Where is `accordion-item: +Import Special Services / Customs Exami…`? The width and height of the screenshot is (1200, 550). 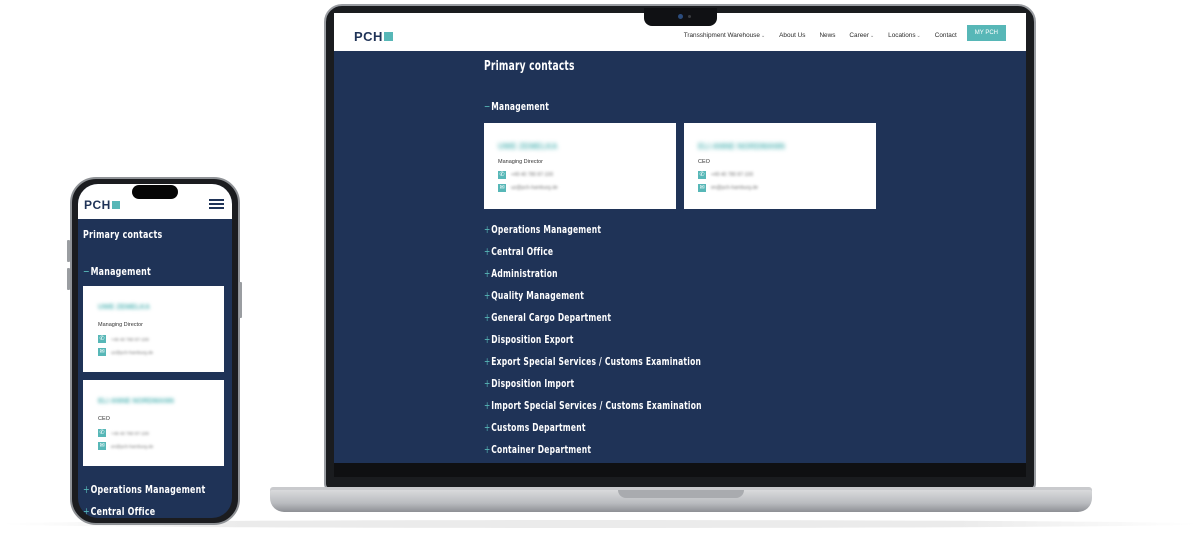 accordion-item: +Import Special Services / Customs Exami… is located at coordinates (593, 406).